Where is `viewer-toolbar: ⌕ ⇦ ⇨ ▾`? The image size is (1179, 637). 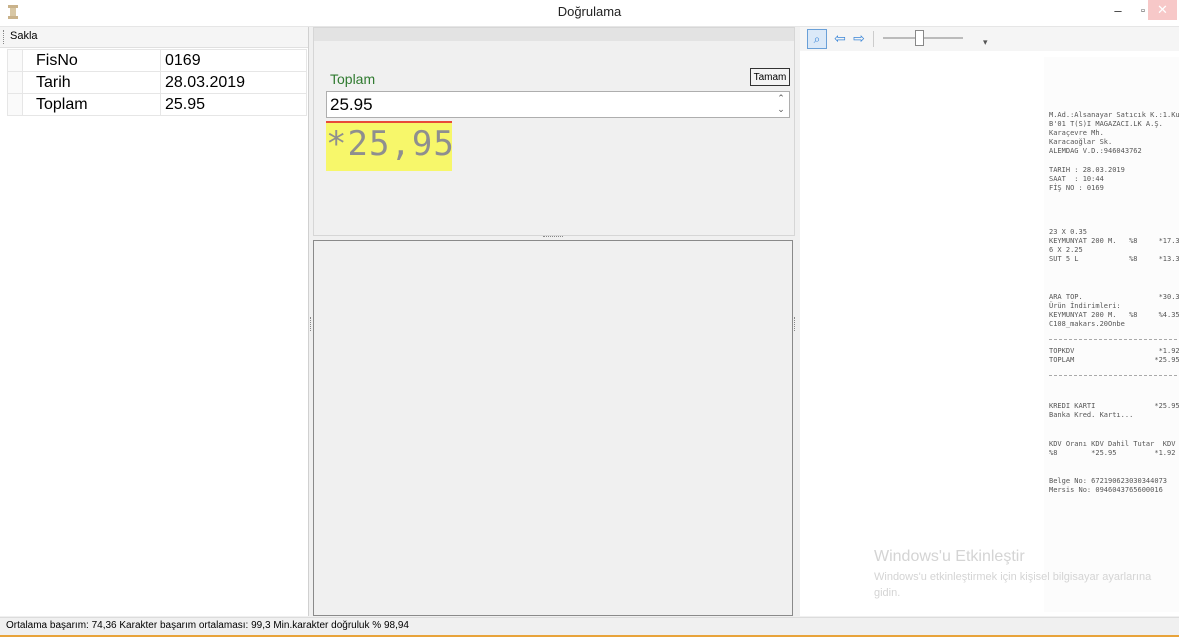 viewer-toolbar: ⌕ ⇦ ⇨ ▾ is located at coordinates (989, 39).